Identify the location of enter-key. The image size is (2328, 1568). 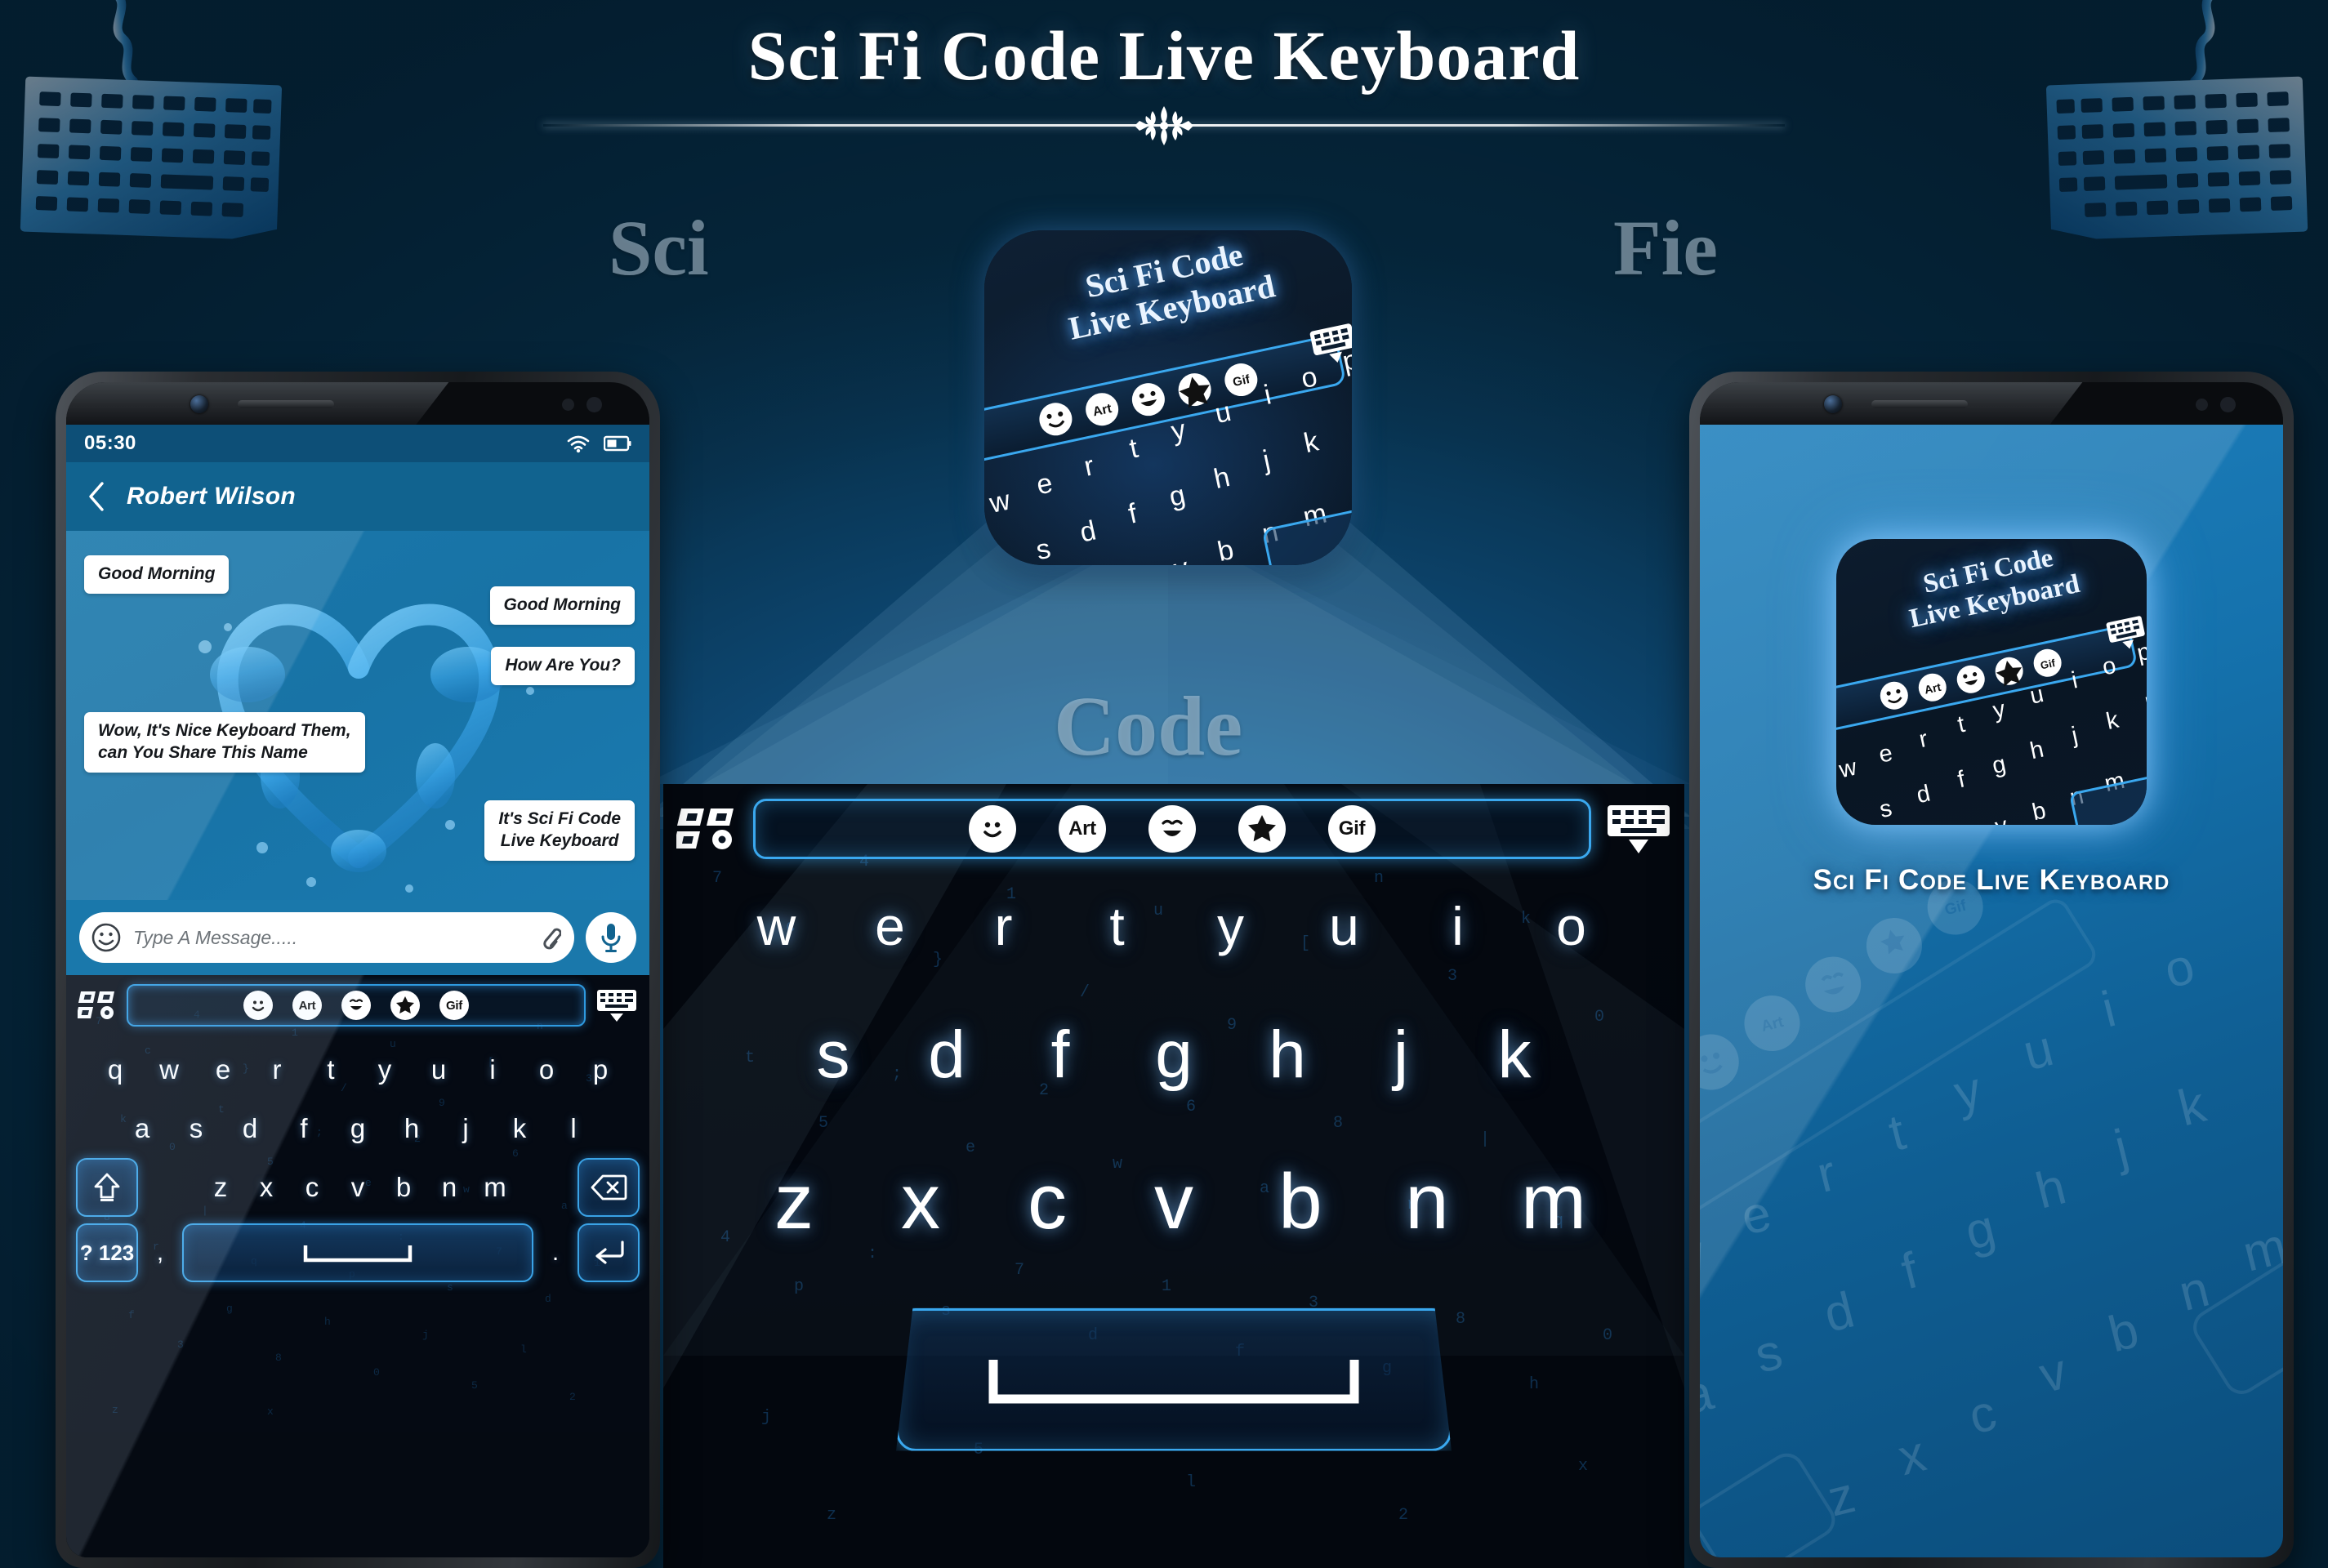
(609, 1252).